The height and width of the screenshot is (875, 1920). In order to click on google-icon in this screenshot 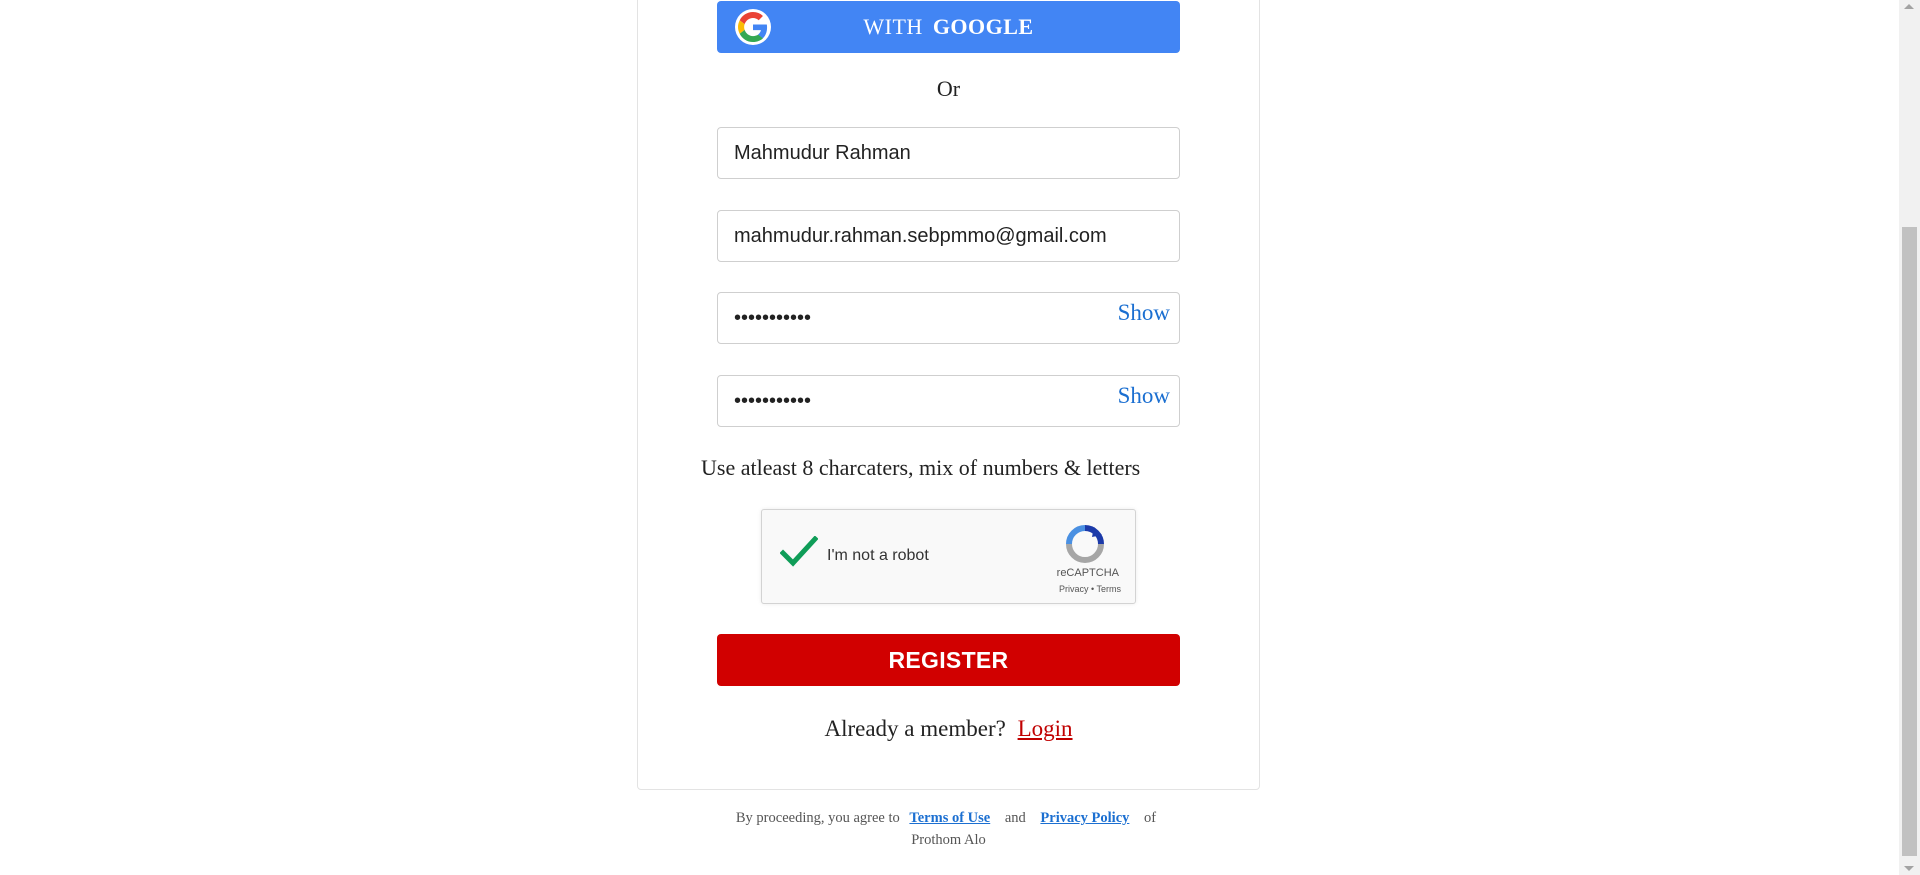, I will do `click(753, 27)`.